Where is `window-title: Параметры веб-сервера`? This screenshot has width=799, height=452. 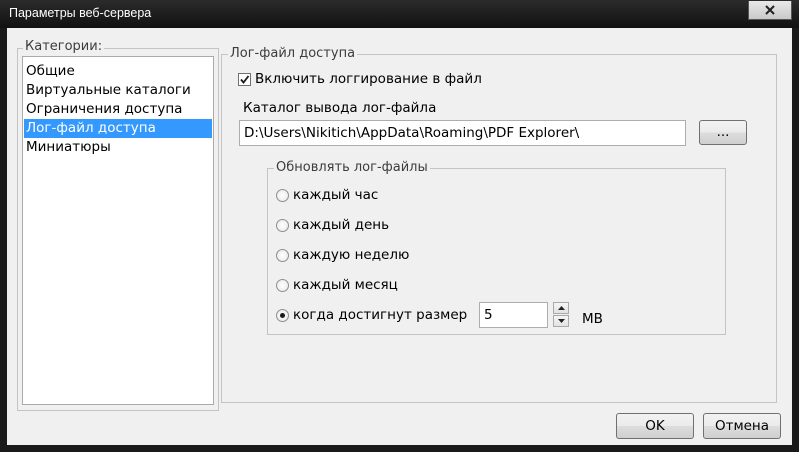
window-title: Параметры веб-сервера is located at coordinates (80, 13).